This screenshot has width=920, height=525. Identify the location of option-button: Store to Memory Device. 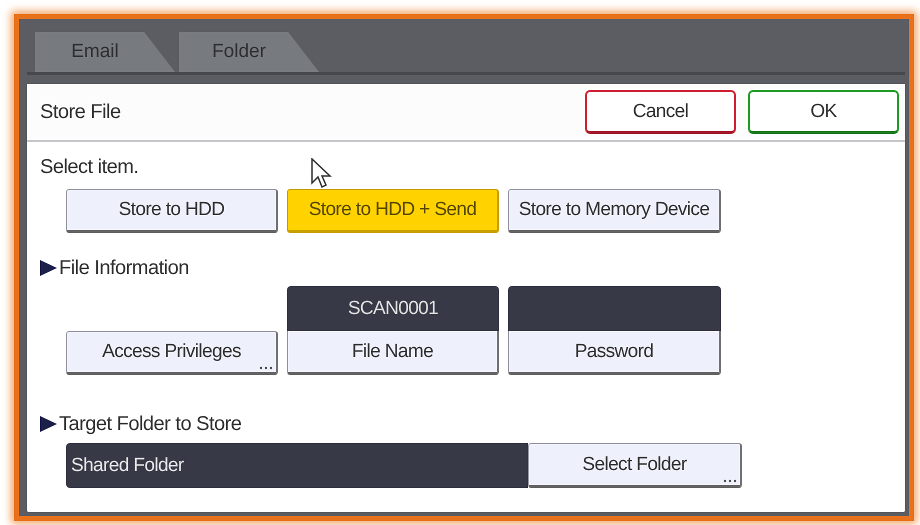
(614, 211).